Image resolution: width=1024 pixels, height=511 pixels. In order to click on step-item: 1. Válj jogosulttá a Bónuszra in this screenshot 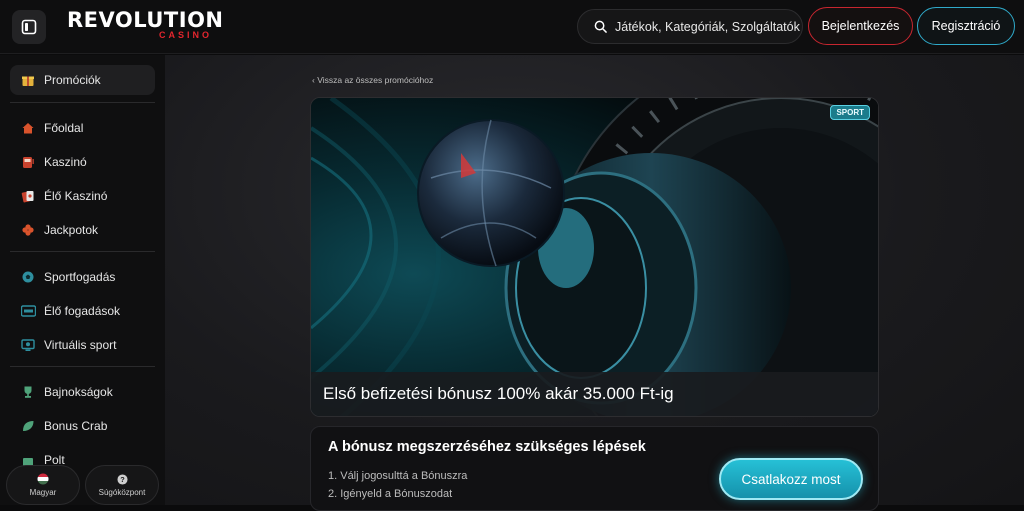, I will do `click(398, 476)`.